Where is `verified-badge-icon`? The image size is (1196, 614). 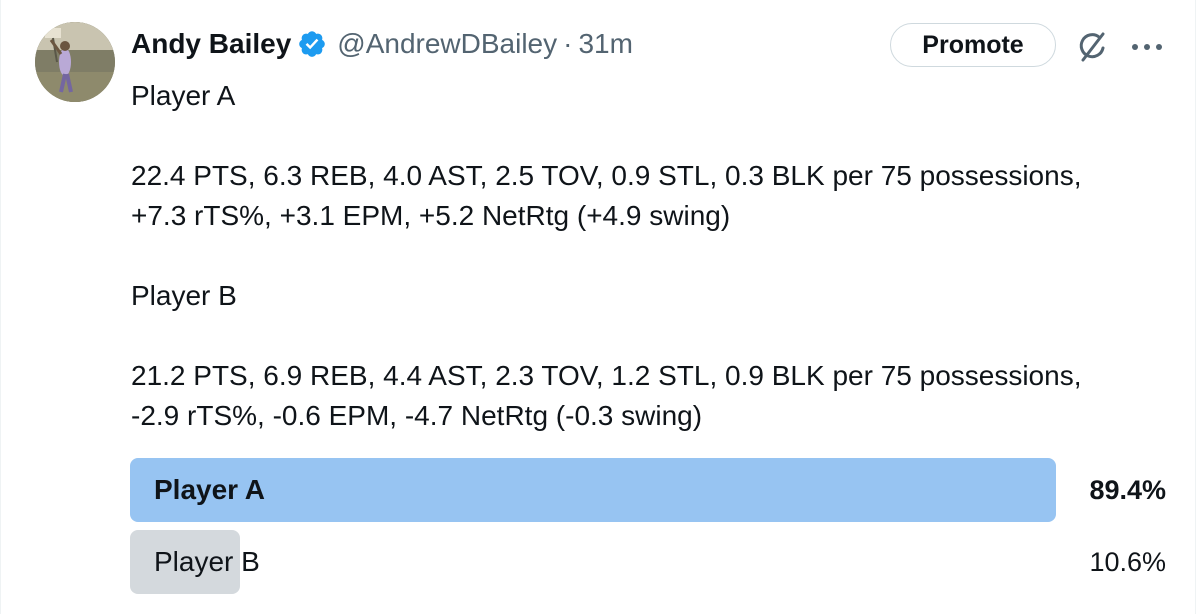 verified-badge-icon is located at coordinates (312, 44).